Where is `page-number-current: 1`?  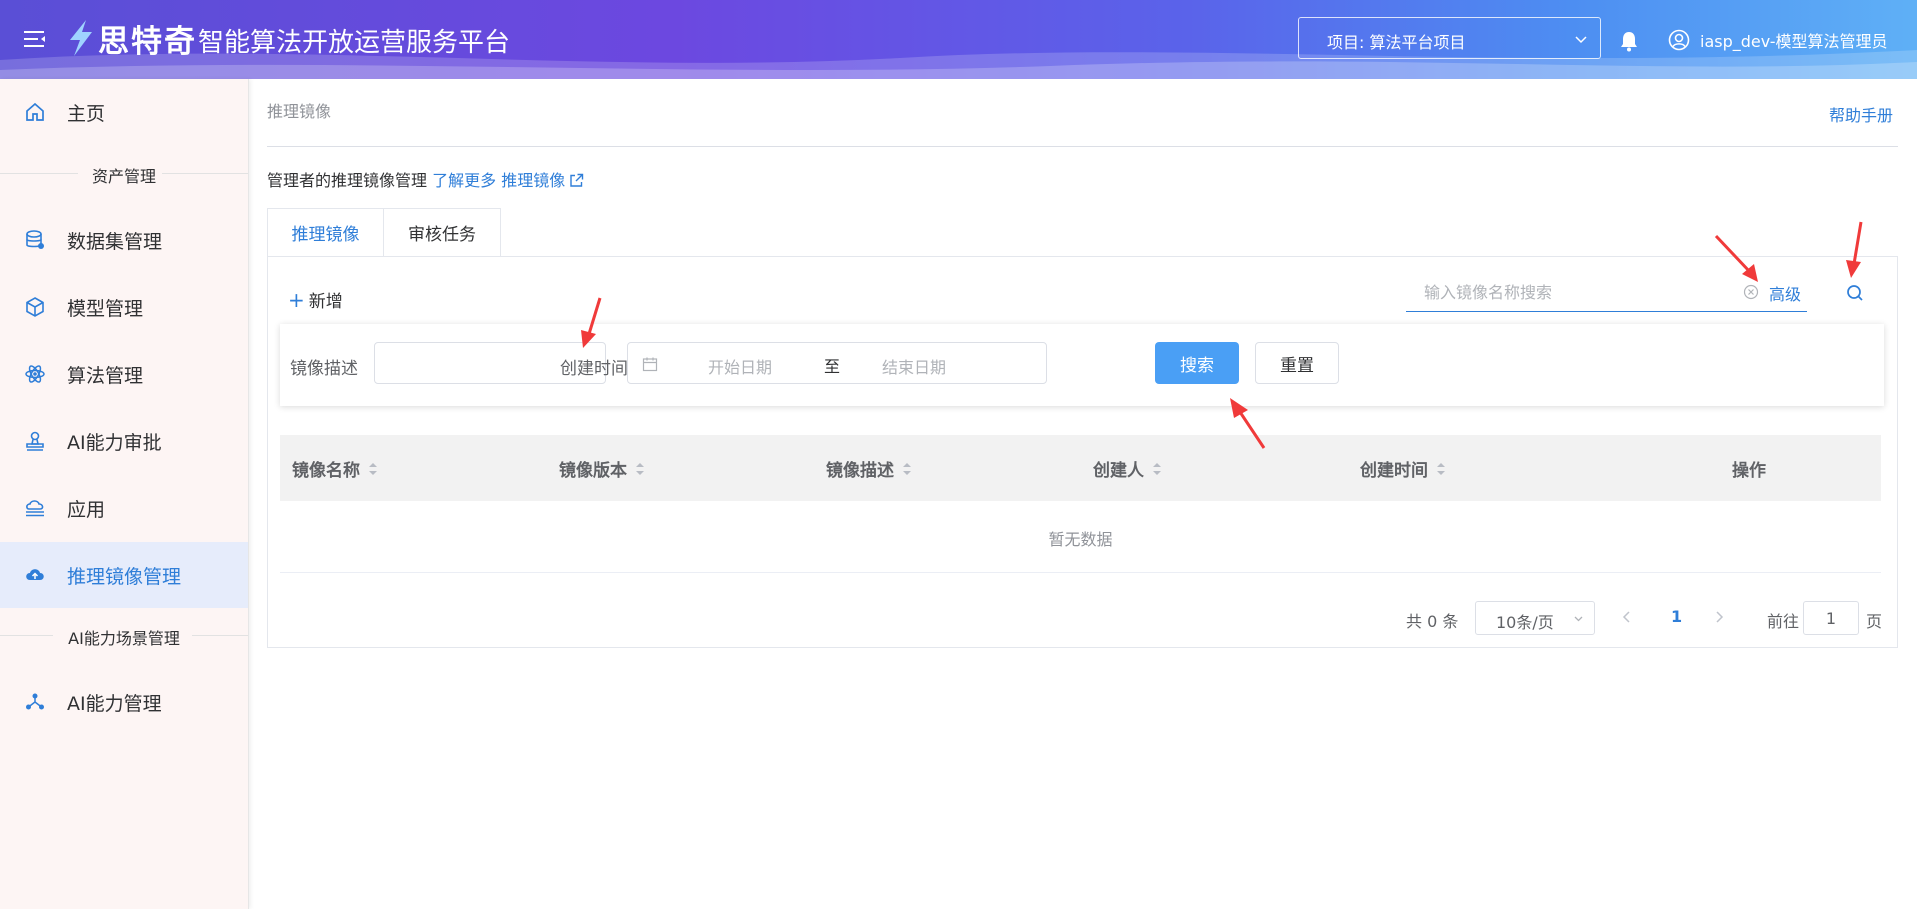 page-number-current: 1 is located at coordinates (1676, 616).